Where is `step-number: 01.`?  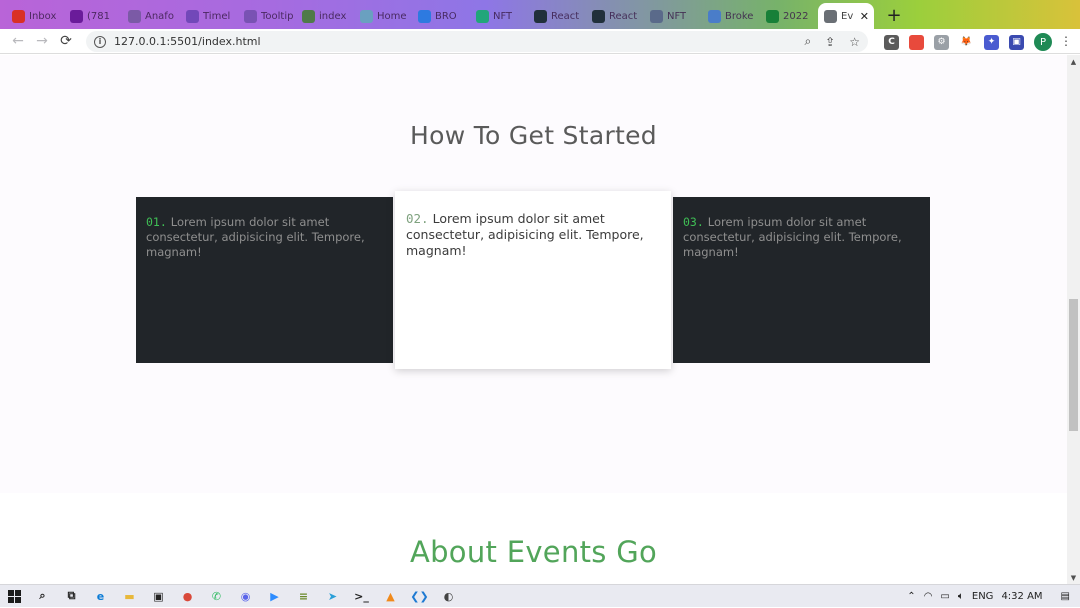
step-number: 01. is located at coordinates (156, 222).